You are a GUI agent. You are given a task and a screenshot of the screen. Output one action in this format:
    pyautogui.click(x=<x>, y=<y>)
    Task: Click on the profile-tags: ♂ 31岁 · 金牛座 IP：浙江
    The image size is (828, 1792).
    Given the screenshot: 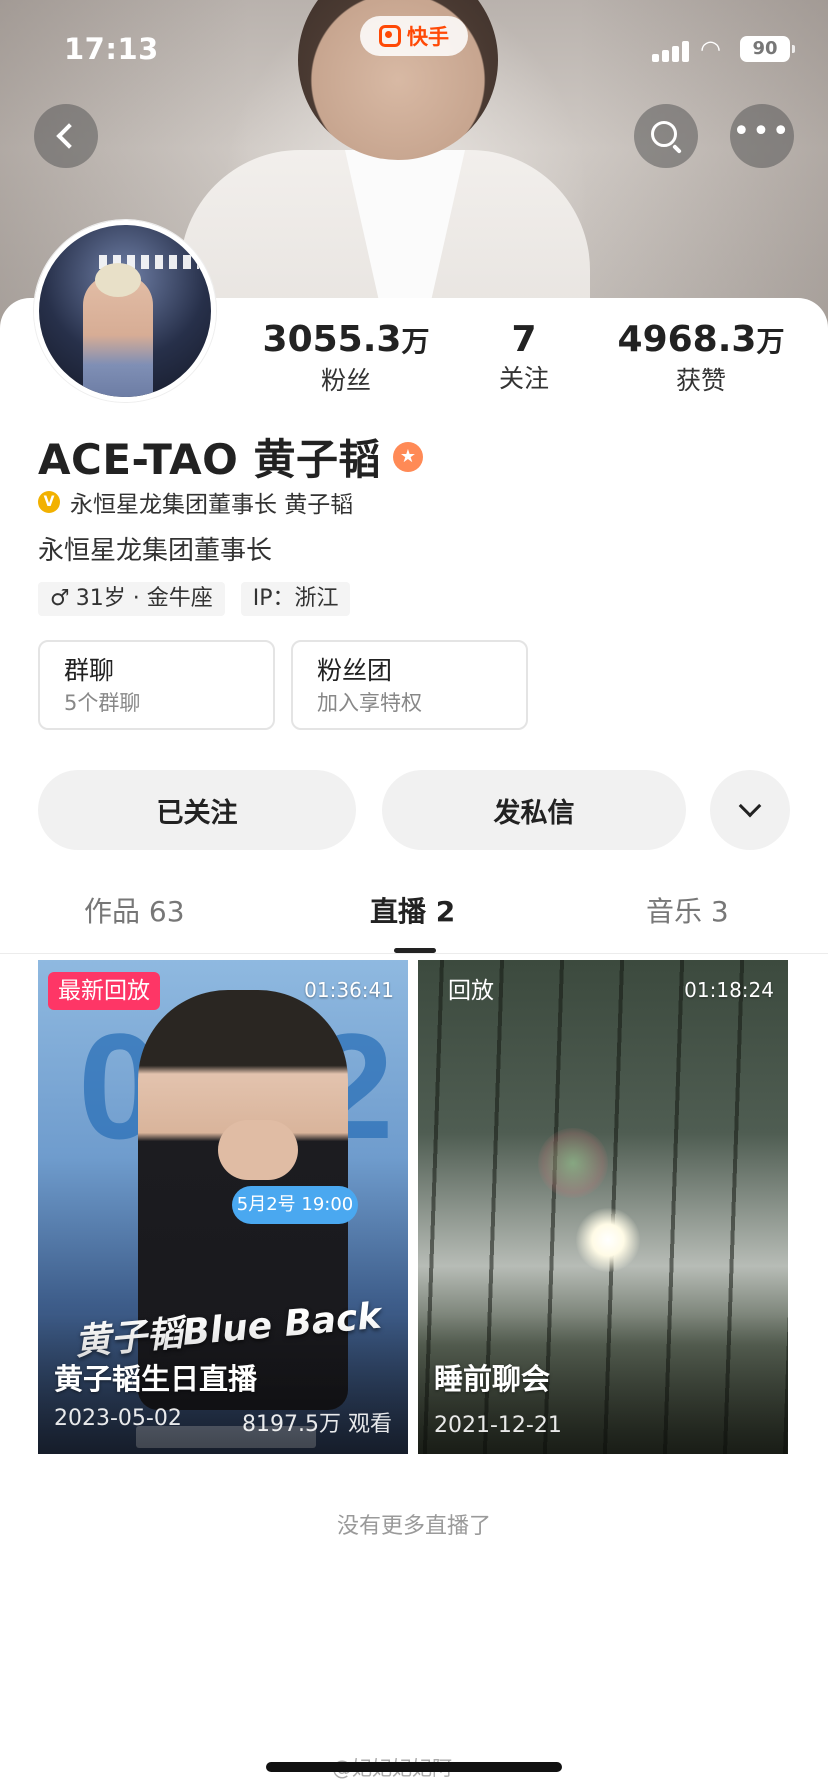 What is the action you would take?
    pyautogui.click(x=194, y=599)
    